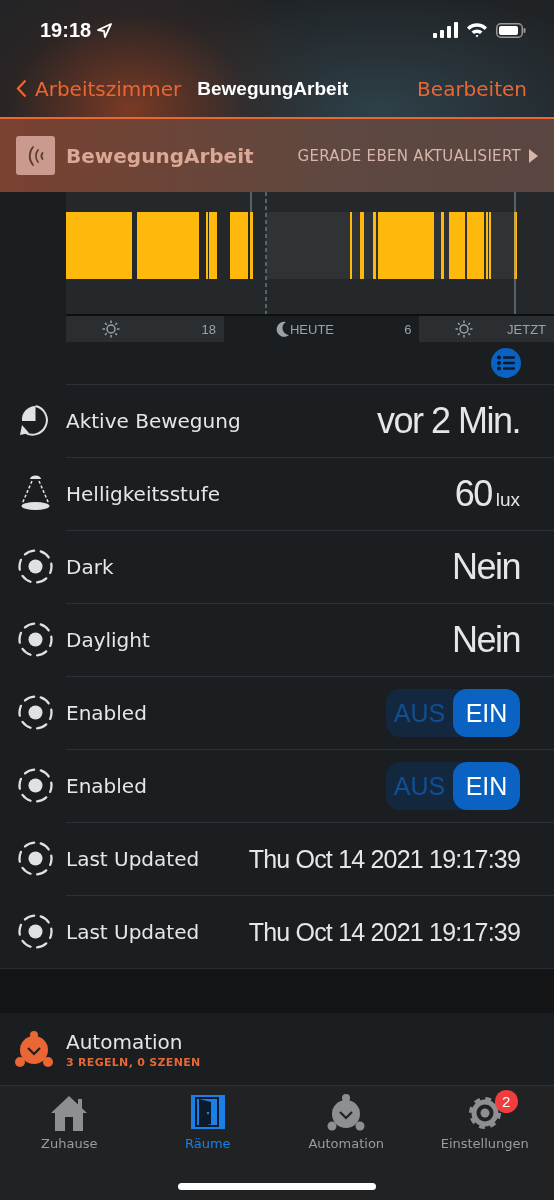 The image size is (554, 1200). I want to click on edit-button: Bearbeiten, so click(472, 88).